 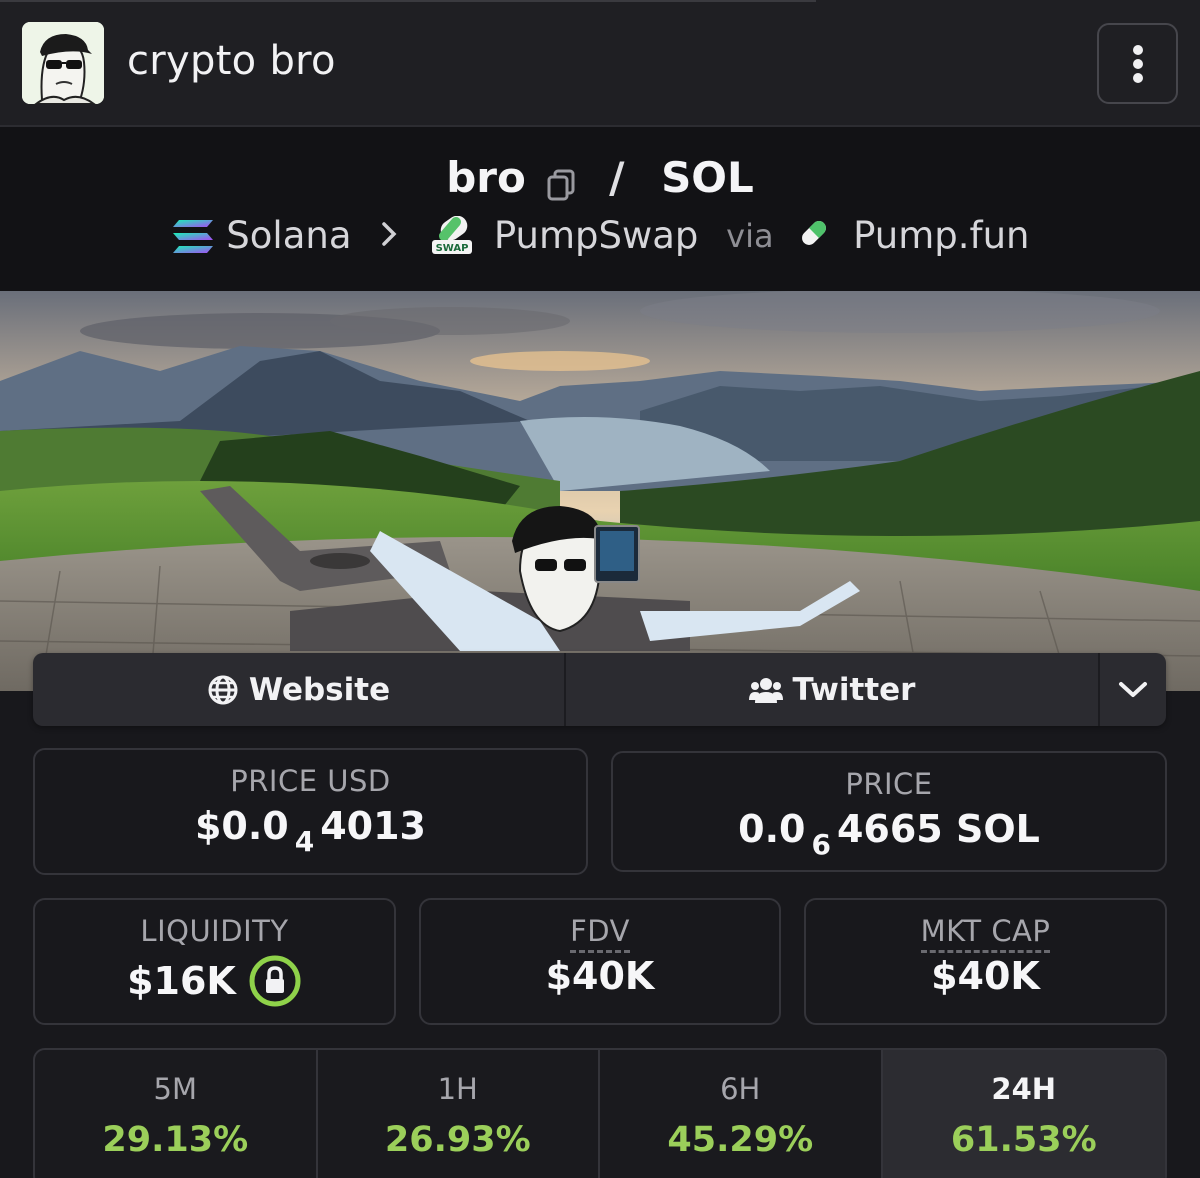 I want to click on token-avatar, so click(x=63, y=63).